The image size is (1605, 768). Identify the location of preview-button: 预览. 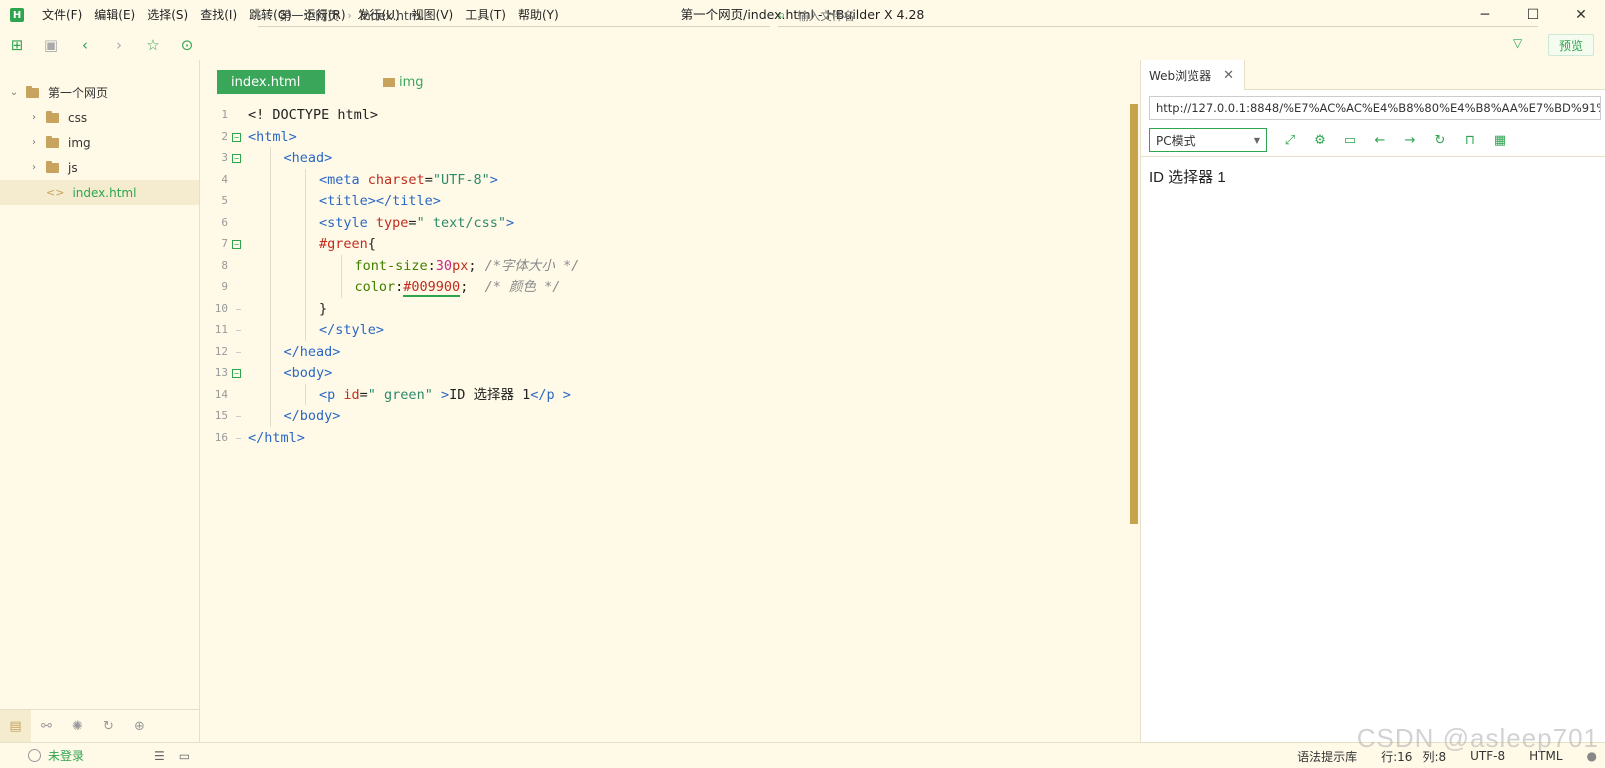
(1571, 45).